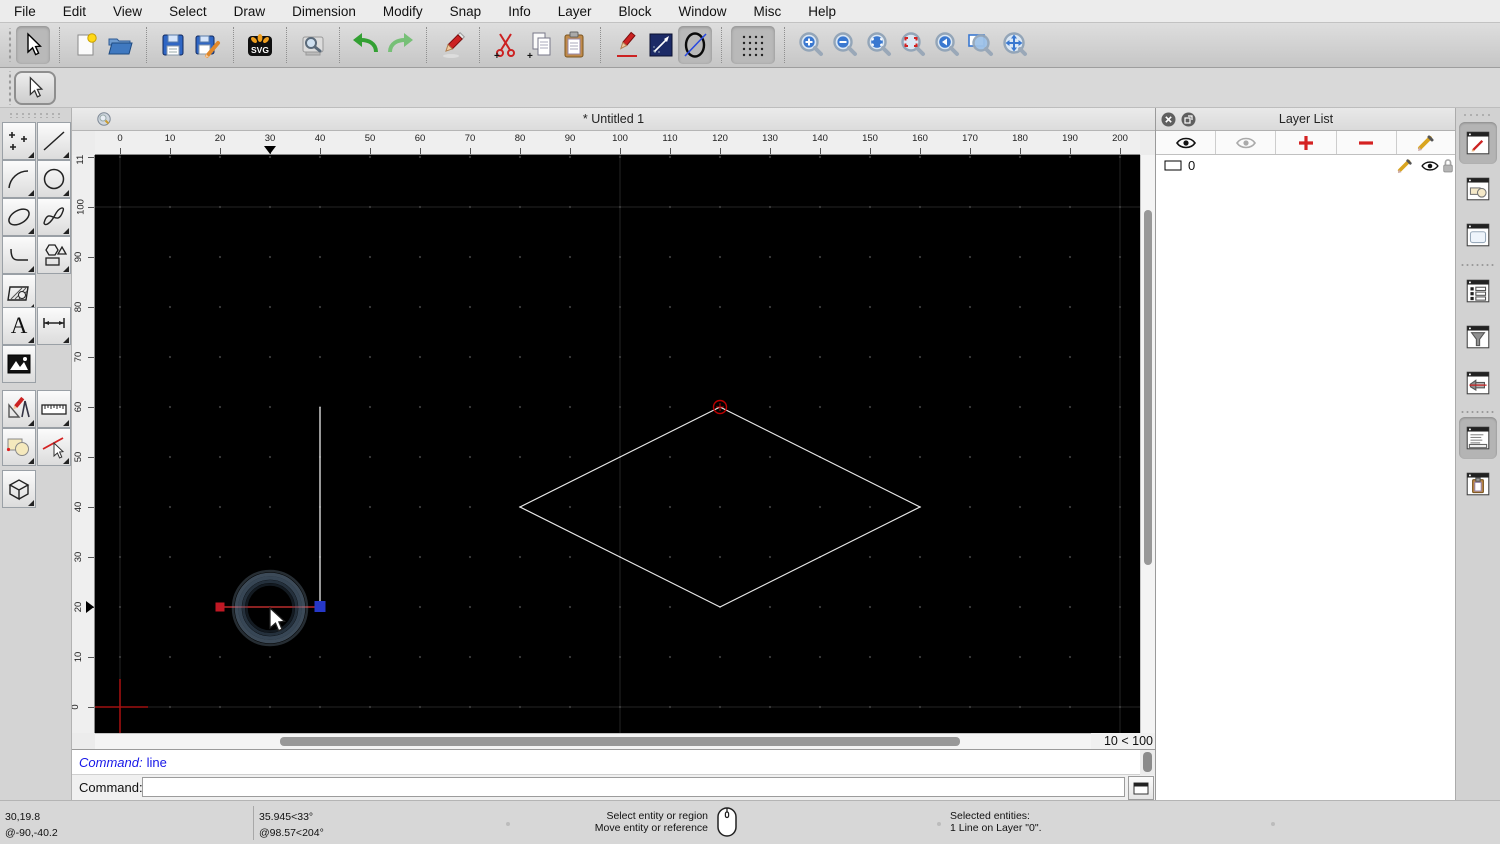 This screenshot has width=1500, height=844. Describe the element at coordinates (1306, 166) in the screenshot. I see `layer-row: 0` at that location.